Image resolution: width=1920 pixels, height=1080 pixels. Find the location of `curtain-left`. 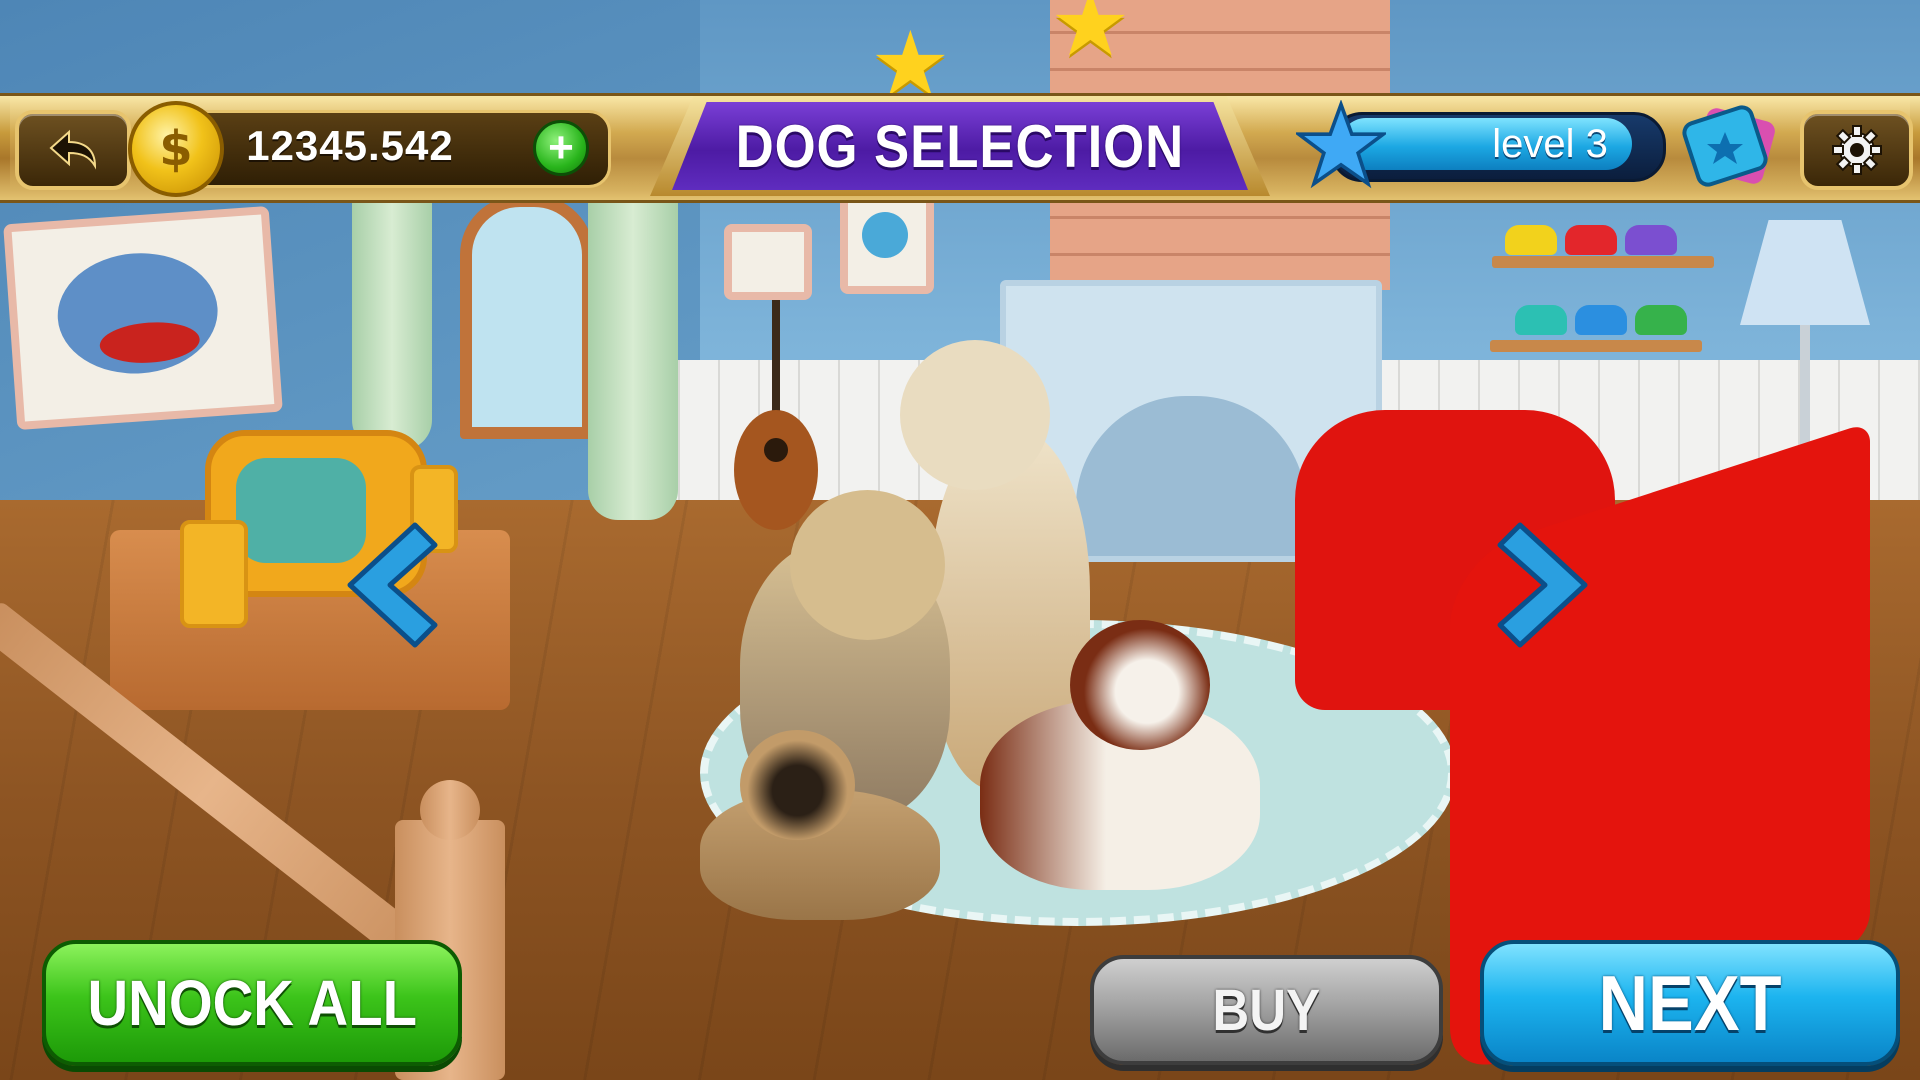

curtain-left is located at coordinates (392, 325).